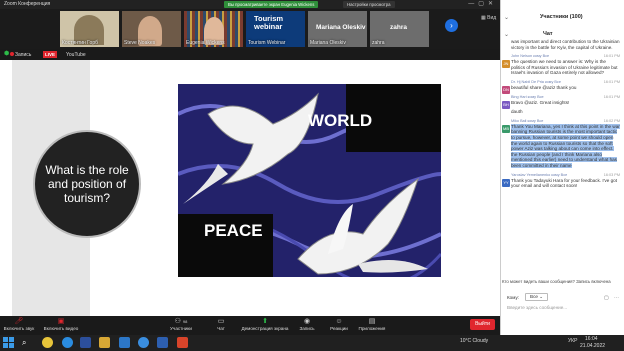 Image resolution: width=624 pixels, height=351 pixels. Describe the element at coordinates (537, 297) in the screenshot. I see `recipient-select: Все ⌄` at that location.